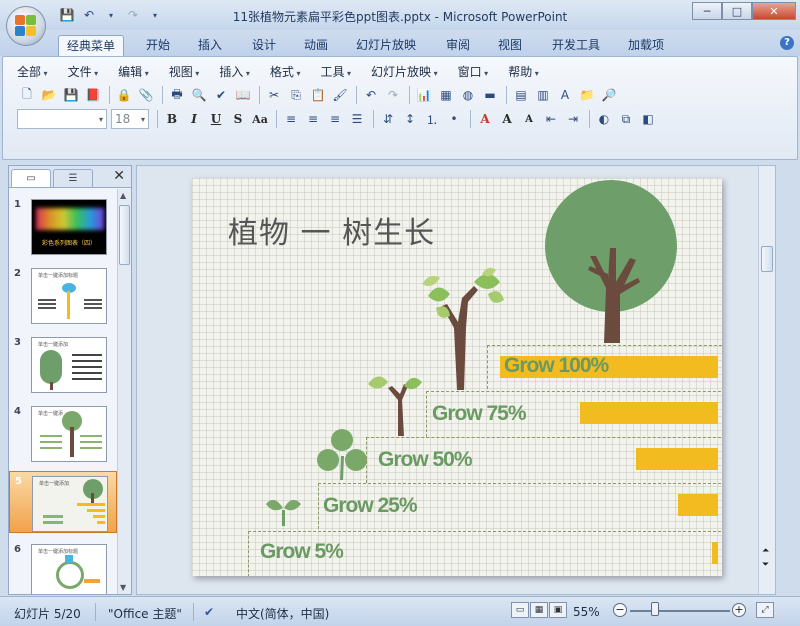  What do you see at coordinates (172, 119) in the screenshot?
I see `bold-icon: B` at bounding box center [172, 119].